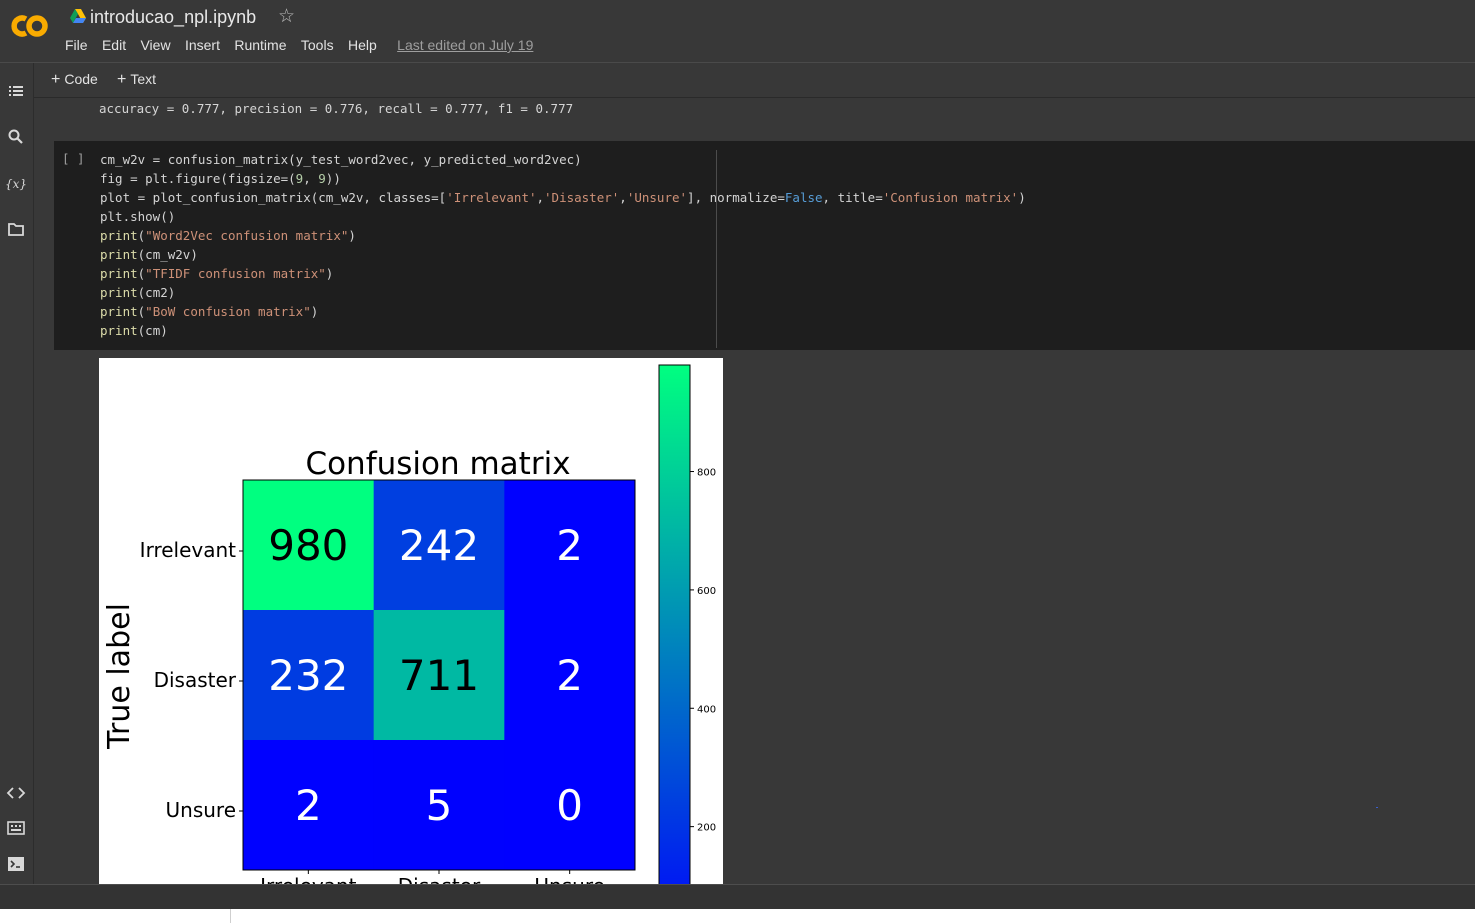 This screenshot has height=923, width=1475. What do you see at coordinates (569, 805) in the screenshot?
I see `cell-value-label: 0` at bounding box center [569, 805].